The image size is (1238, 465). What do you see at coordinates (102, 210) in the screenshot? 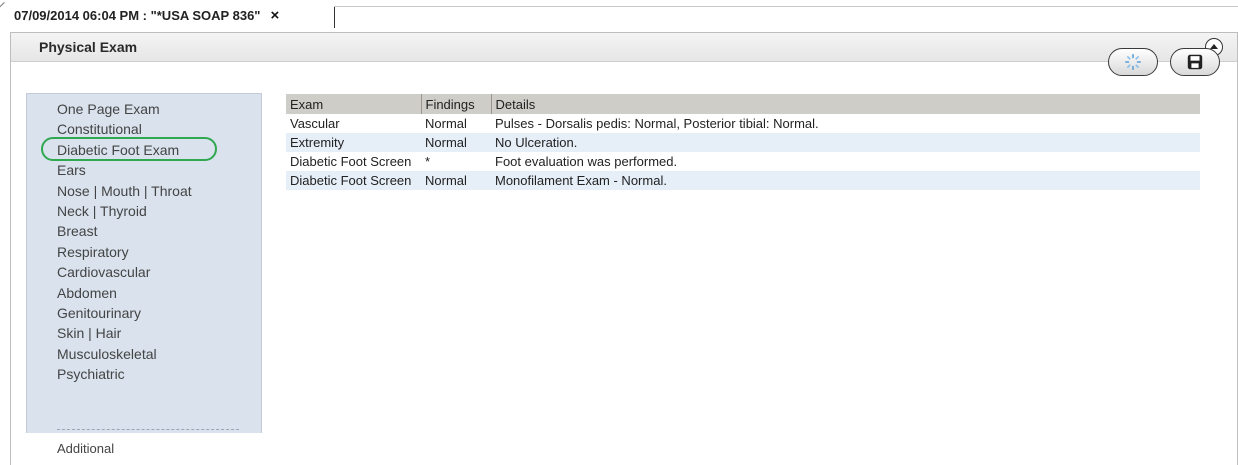
I see `nav-item-label: Neck | Thyroid` at bounding box center [102, 210].